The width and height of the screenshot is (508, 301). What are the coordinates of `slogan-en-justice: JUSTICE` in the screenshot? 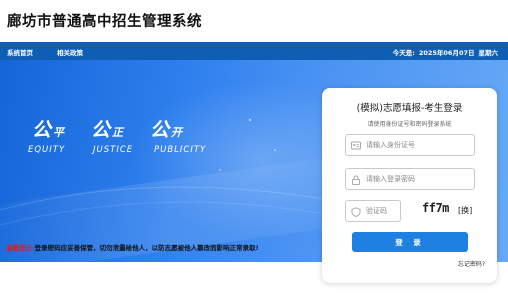 It's located at (113, 150).